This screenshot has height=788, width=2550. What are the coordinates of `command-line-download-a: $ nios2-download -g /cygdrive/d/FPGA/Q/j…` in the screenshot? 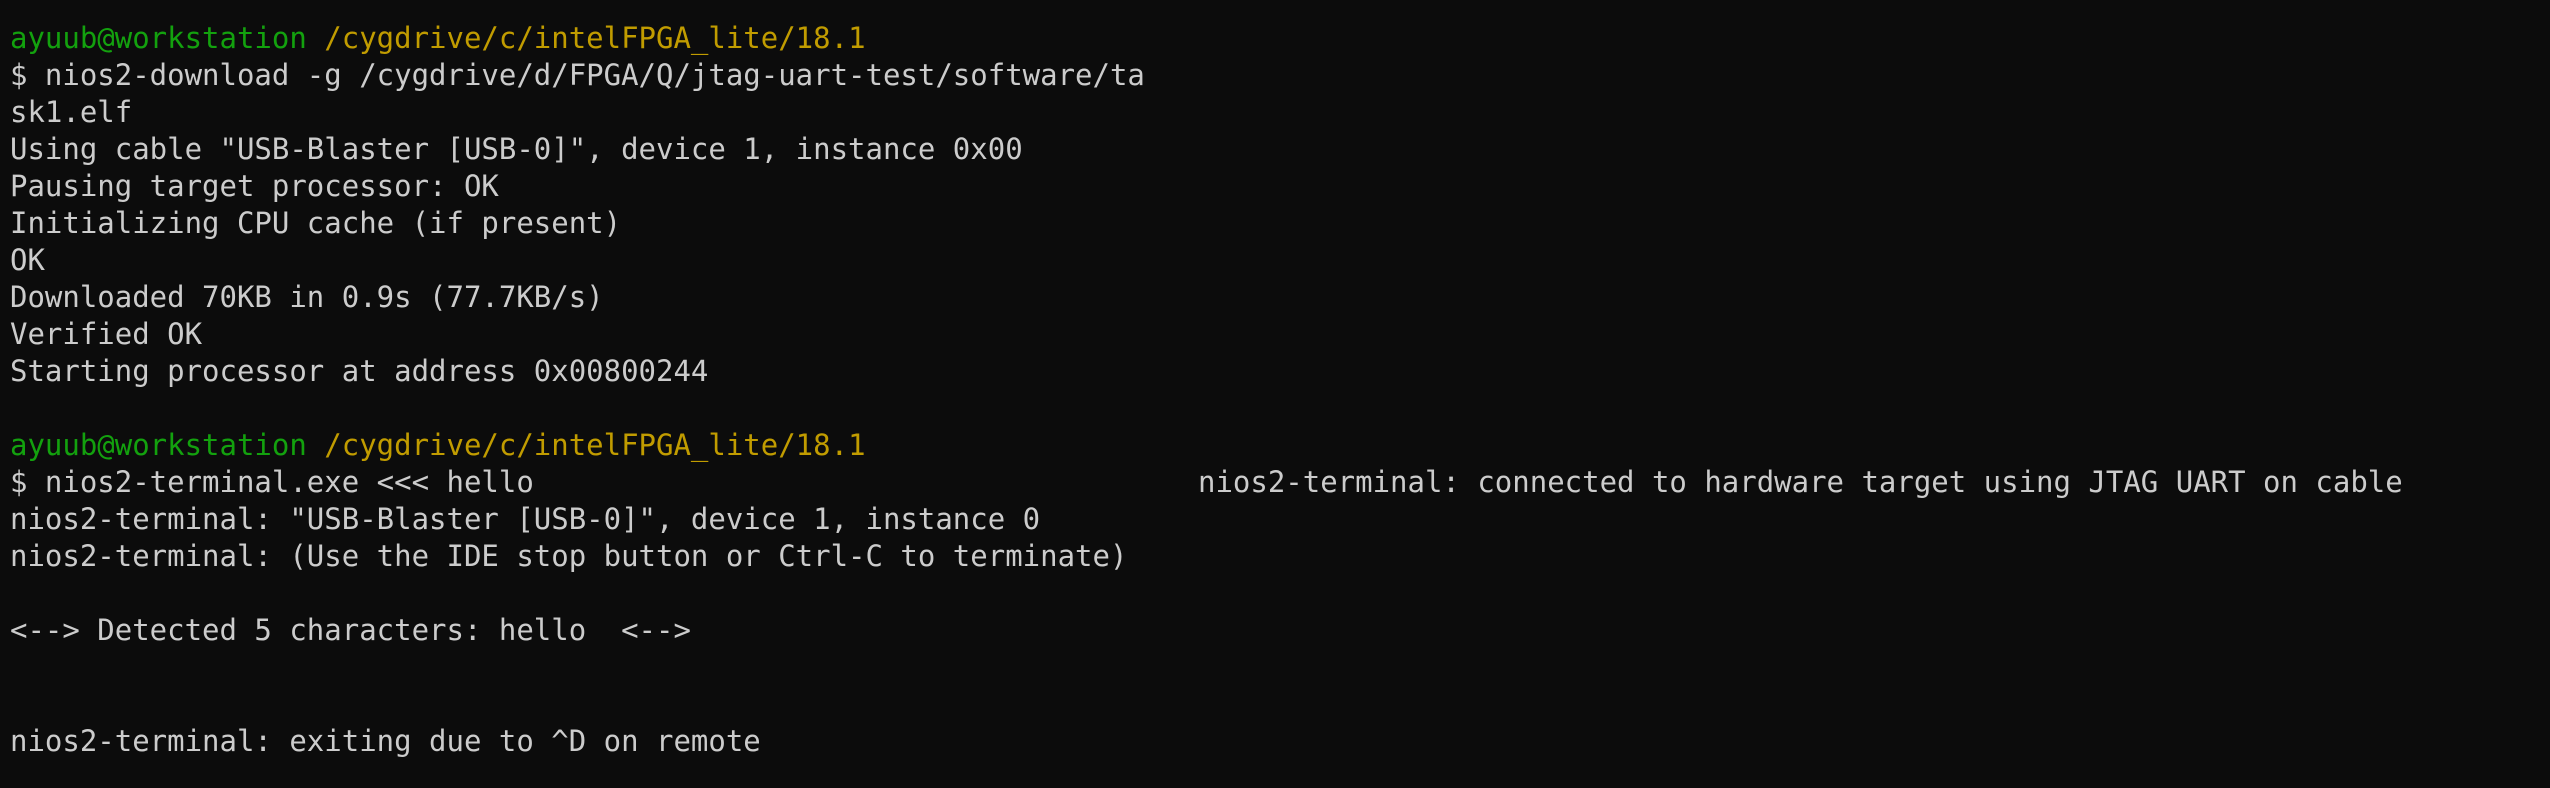 It's located at (577, 75).